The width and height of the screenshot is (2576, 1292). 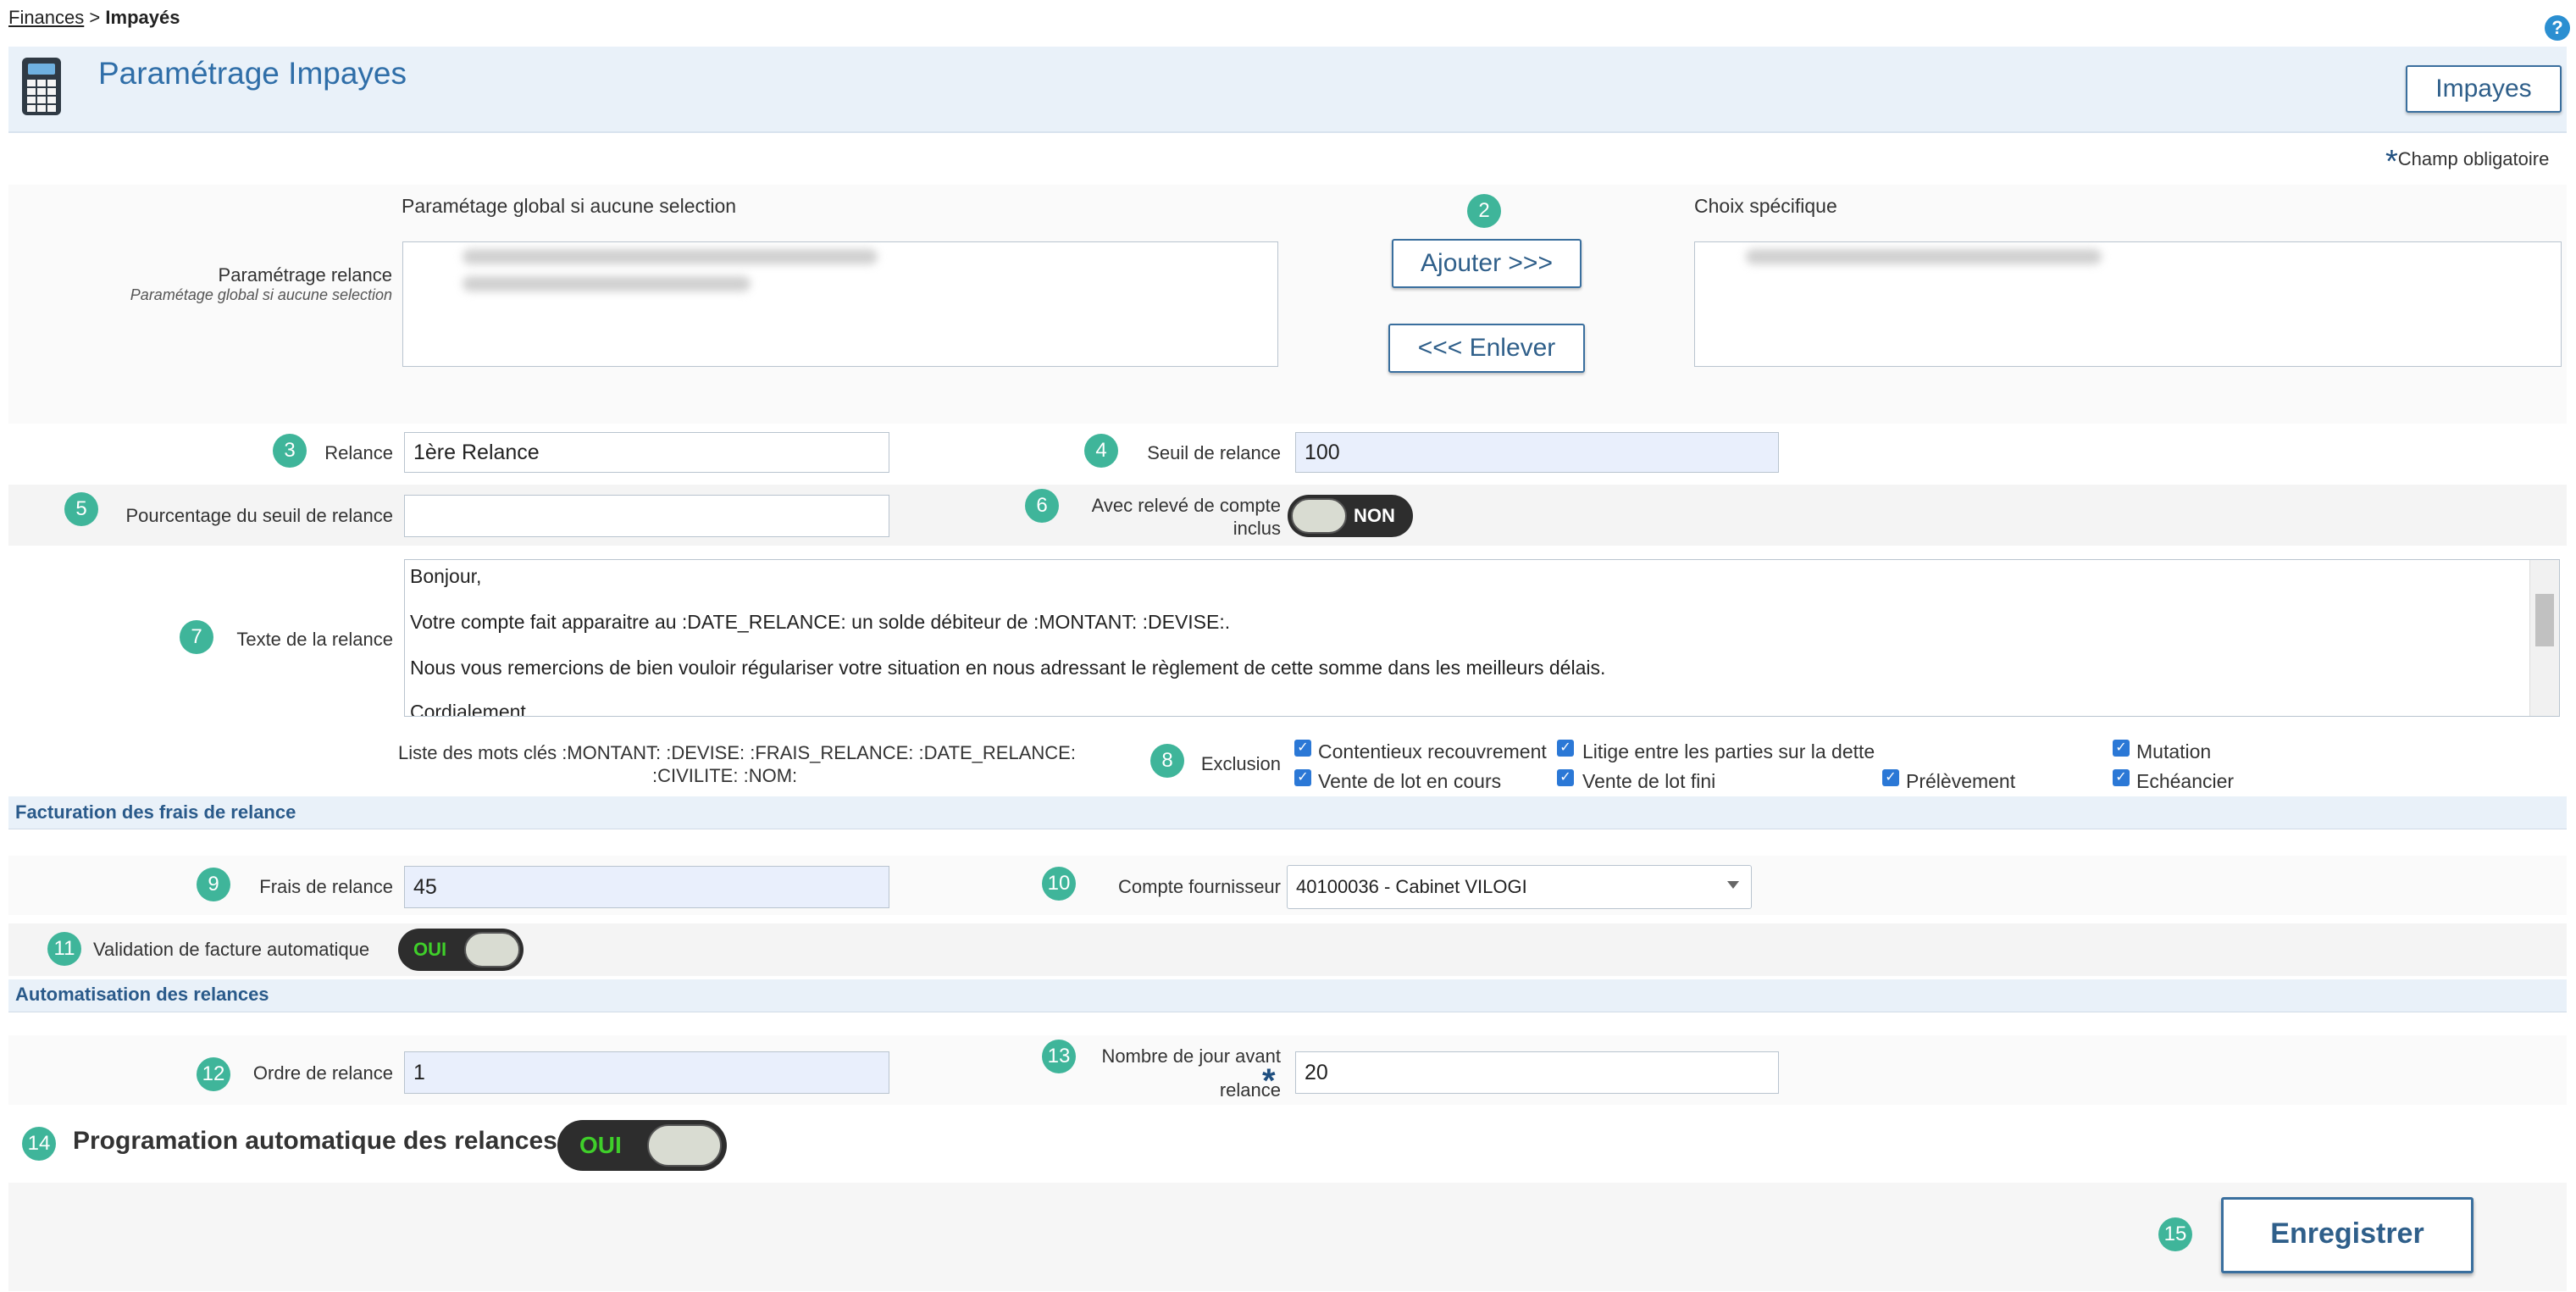 I want to click on facturation-title: Facturation des frais de relance, so click(x=155, y=812).